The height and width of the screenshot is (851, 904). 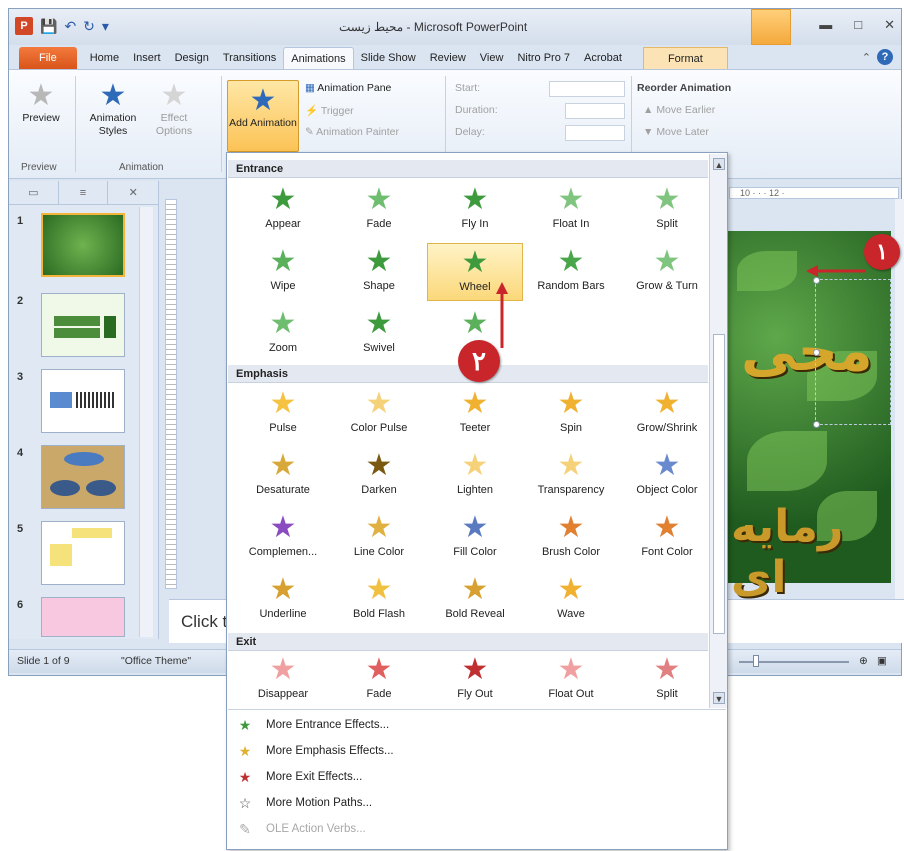 I want to click on move-earlier-button: ▲ Move Earlier, so click(x=679, y=110).